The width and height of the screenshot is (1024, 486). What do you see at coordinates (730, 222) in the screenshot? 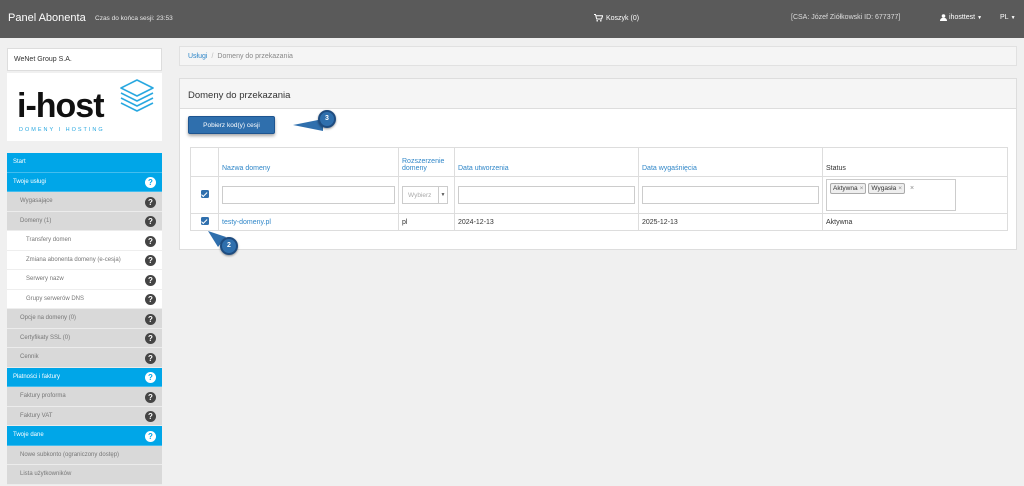
I see `cell-expires: 2025-12-13` at bounding box center [730, 222].